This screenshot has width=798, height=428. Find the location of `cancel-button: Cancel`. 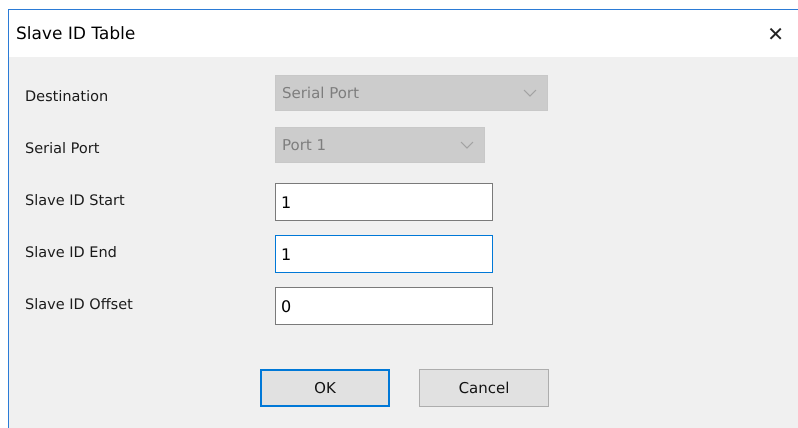

cancel-button: Cancel is located at coordinates (484, 388).